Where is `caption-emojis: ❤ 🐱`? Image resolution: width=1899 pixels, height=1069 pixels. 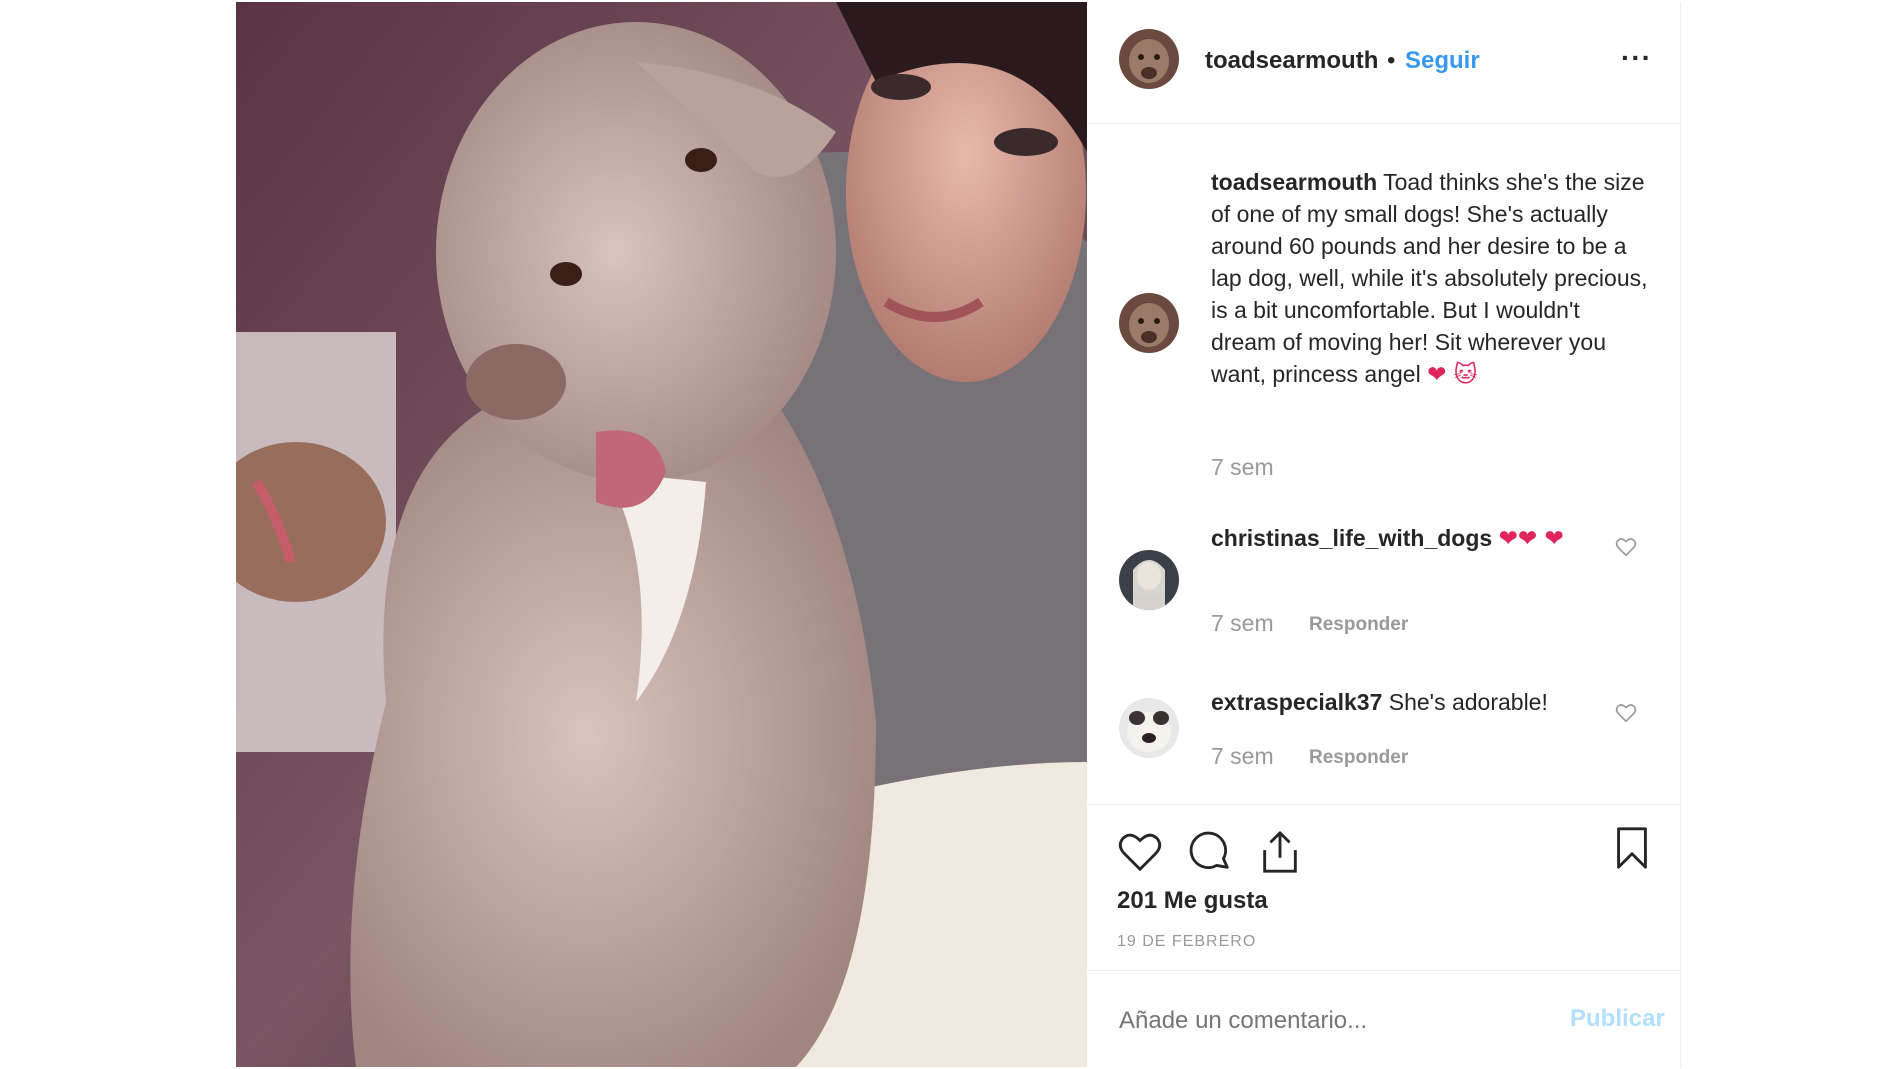 caption-emojis: ❤ 🐱 is located at coordinates (1452, 375).